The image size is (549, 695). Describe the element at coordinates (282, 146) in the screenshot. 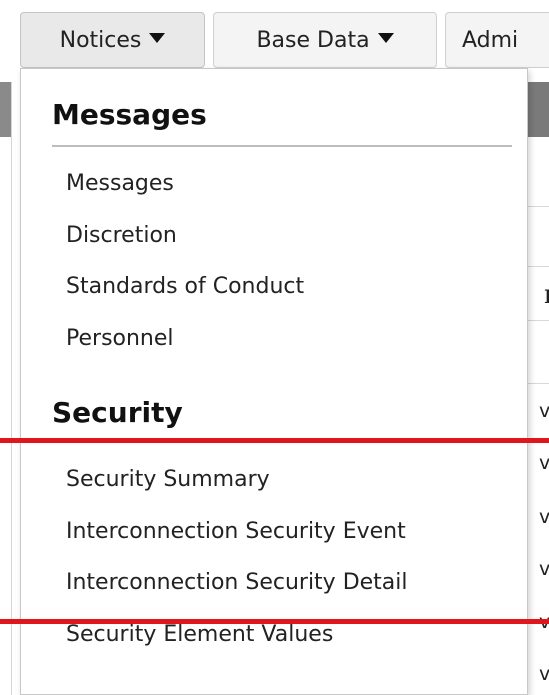

I see `section-divider` at that location.